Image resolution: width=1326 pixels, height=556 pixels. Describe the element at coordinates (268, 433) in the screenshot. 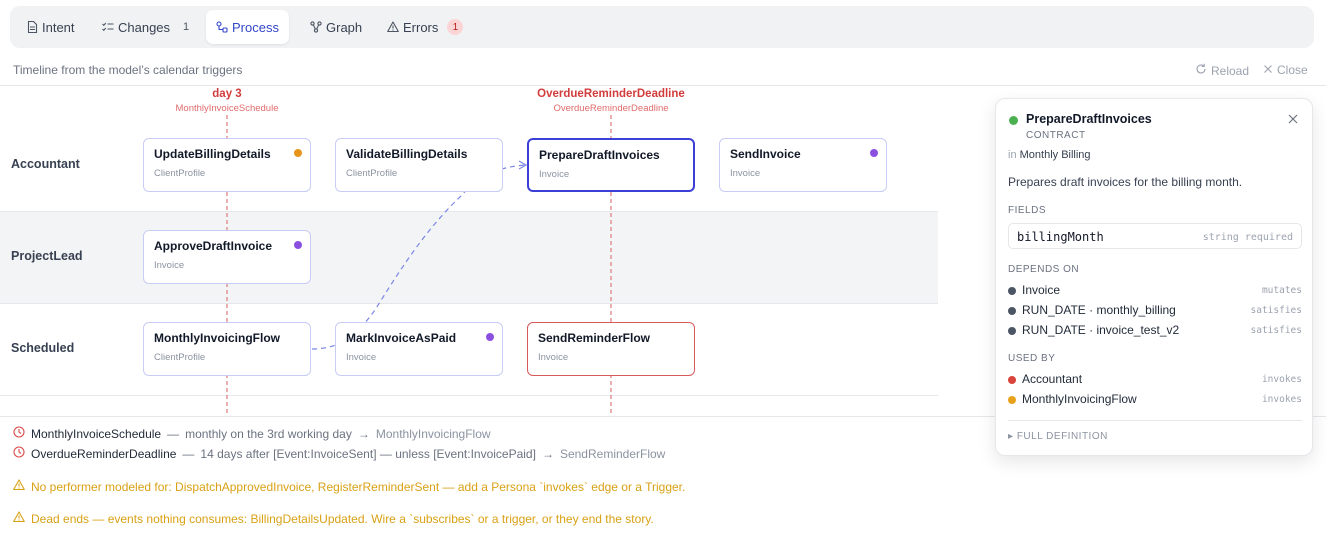

I see `trigger-description: monthly on the 3rd working day` at that location.